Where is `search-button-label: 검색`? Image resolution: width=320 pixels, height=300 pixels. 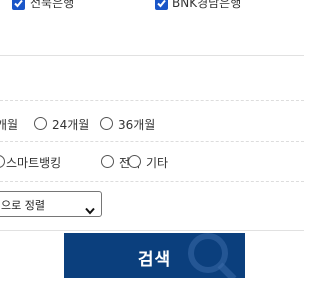 search-button-label: 검색 is located at coordinates (154, 260).